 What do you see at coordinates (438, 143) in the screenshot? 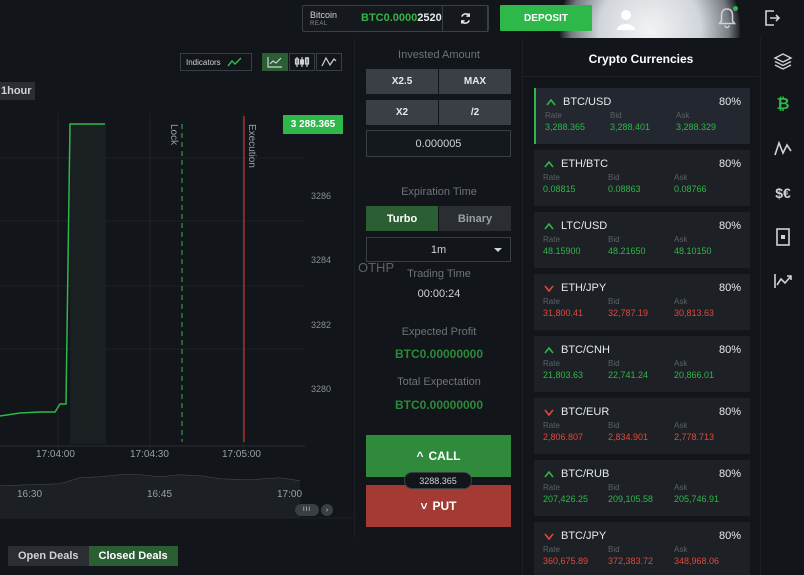
I see `amount-input: 0.000005` at bounding box center [438, 143].